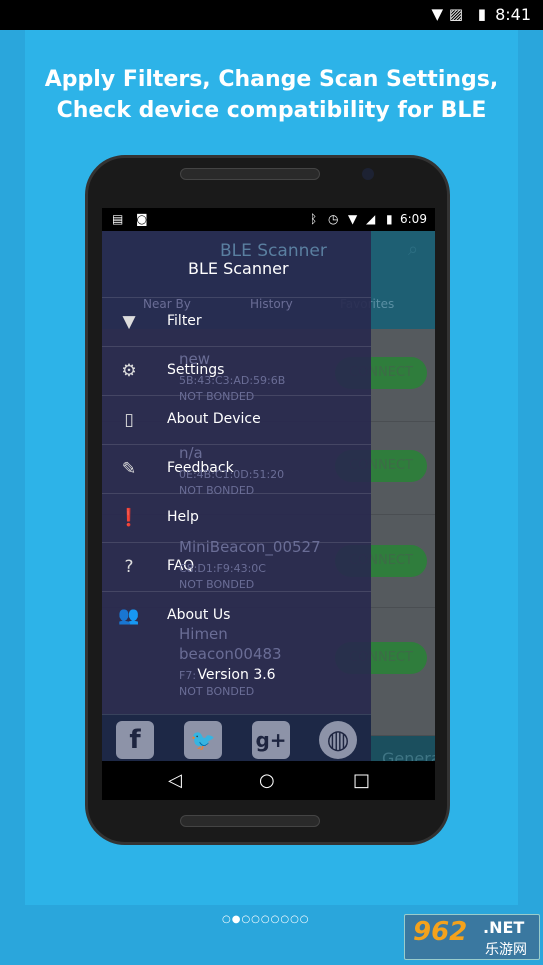 The height and width of the screenshot is (965, 543). I want to click on battery-charging-icon: ▮, so click(481, 14).